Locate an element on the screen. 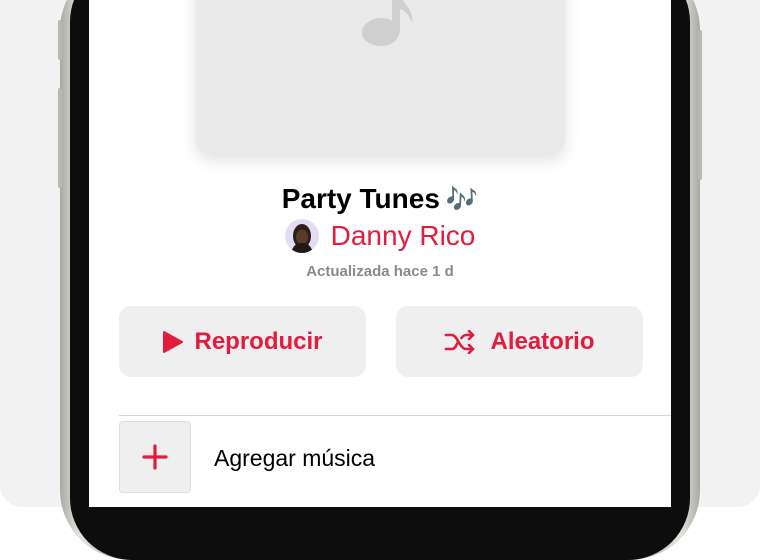 The height and width of the screenshot is (560, 760). musical-notes-emoji: 🎶 is located at coordinates (462, 199).